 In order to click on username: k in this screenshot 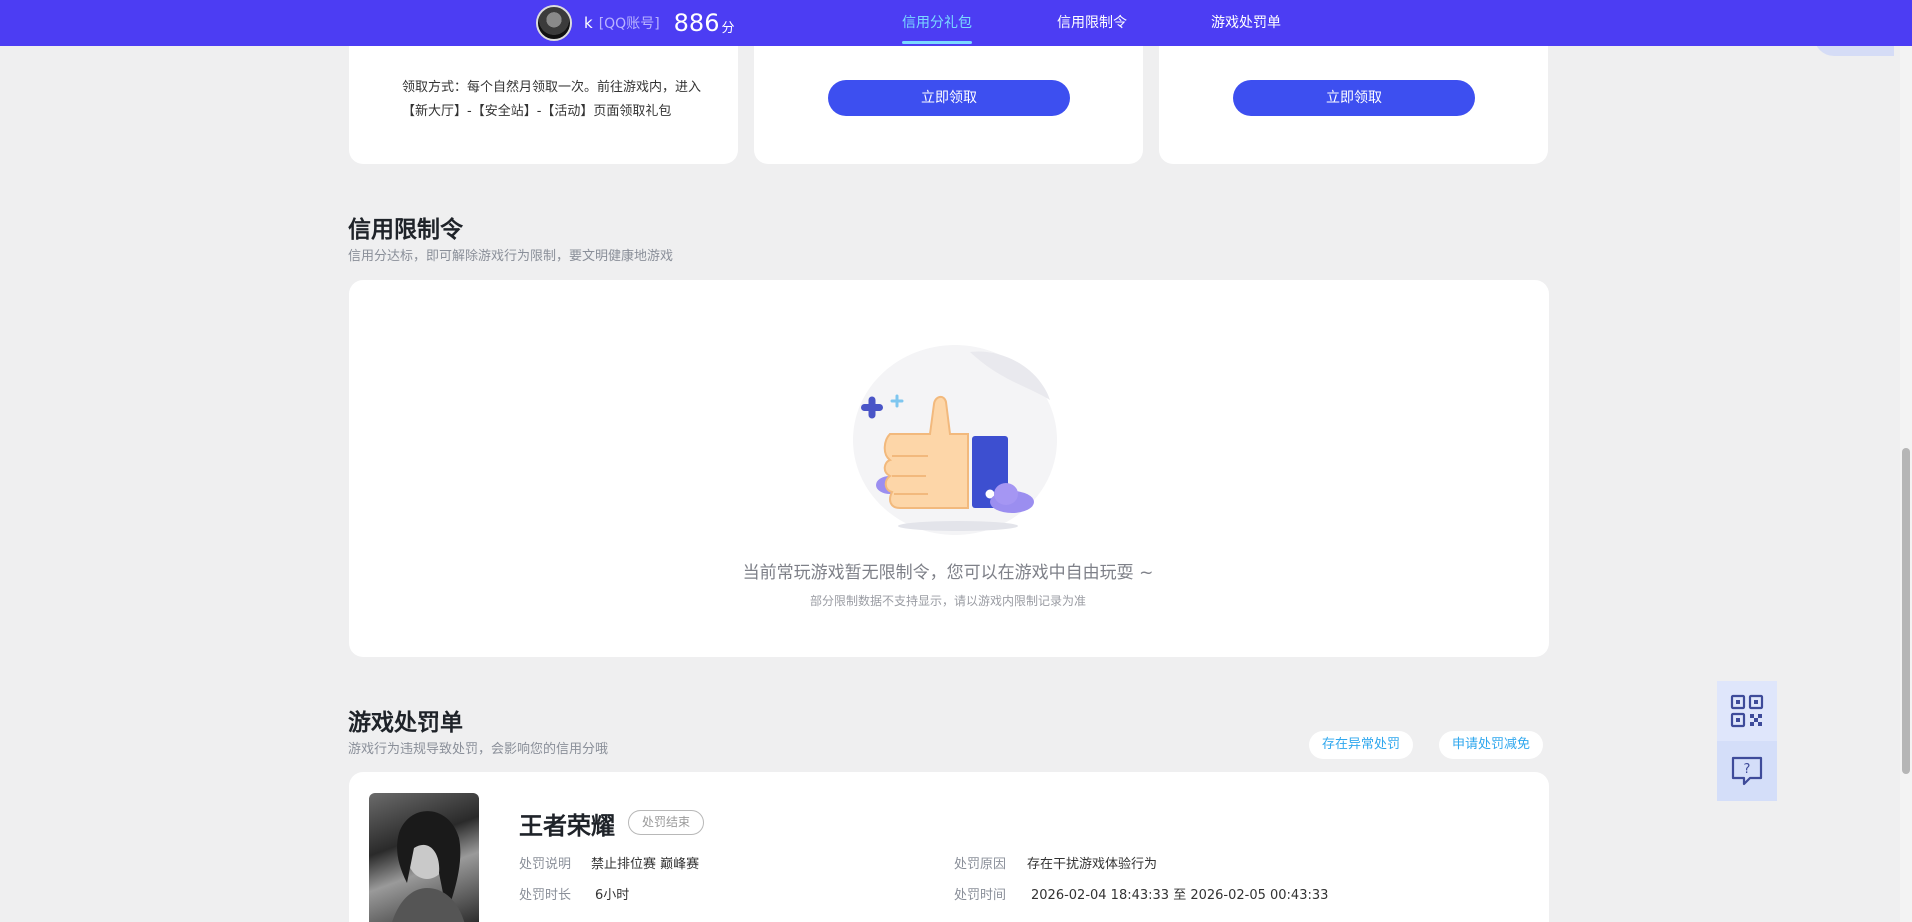, I will do `click(588, 23)`.